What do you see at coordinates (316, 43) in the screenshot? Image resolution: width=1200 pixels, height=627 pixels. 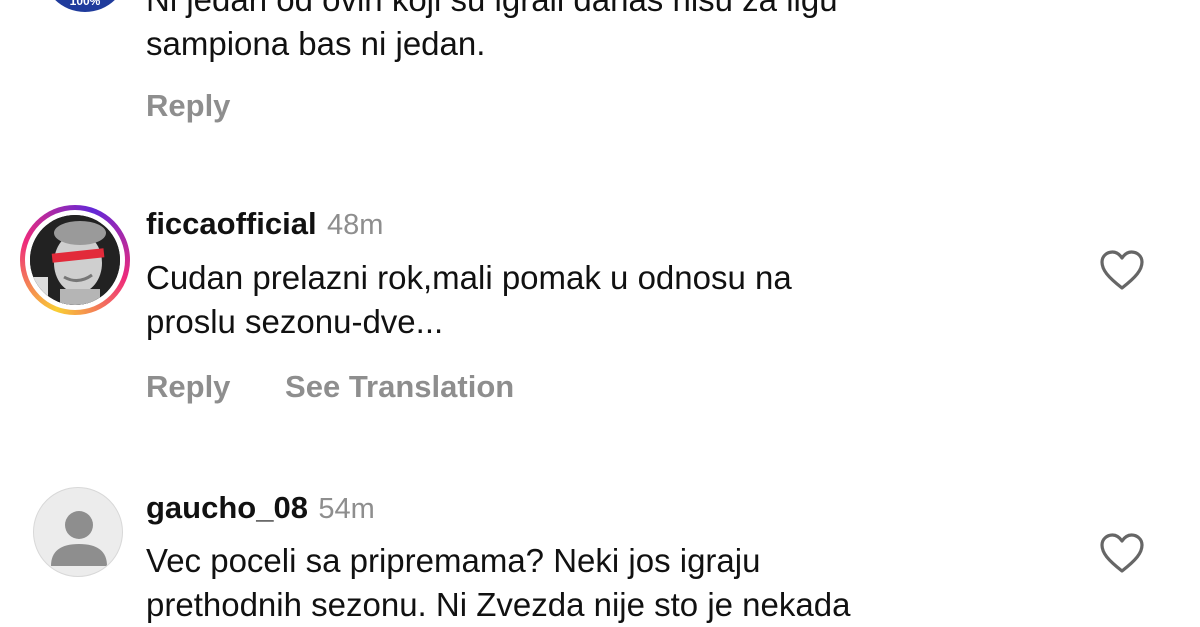 I see `comment-text-line: sampiona bas ni jedan.` at bounding box center [316, 43].